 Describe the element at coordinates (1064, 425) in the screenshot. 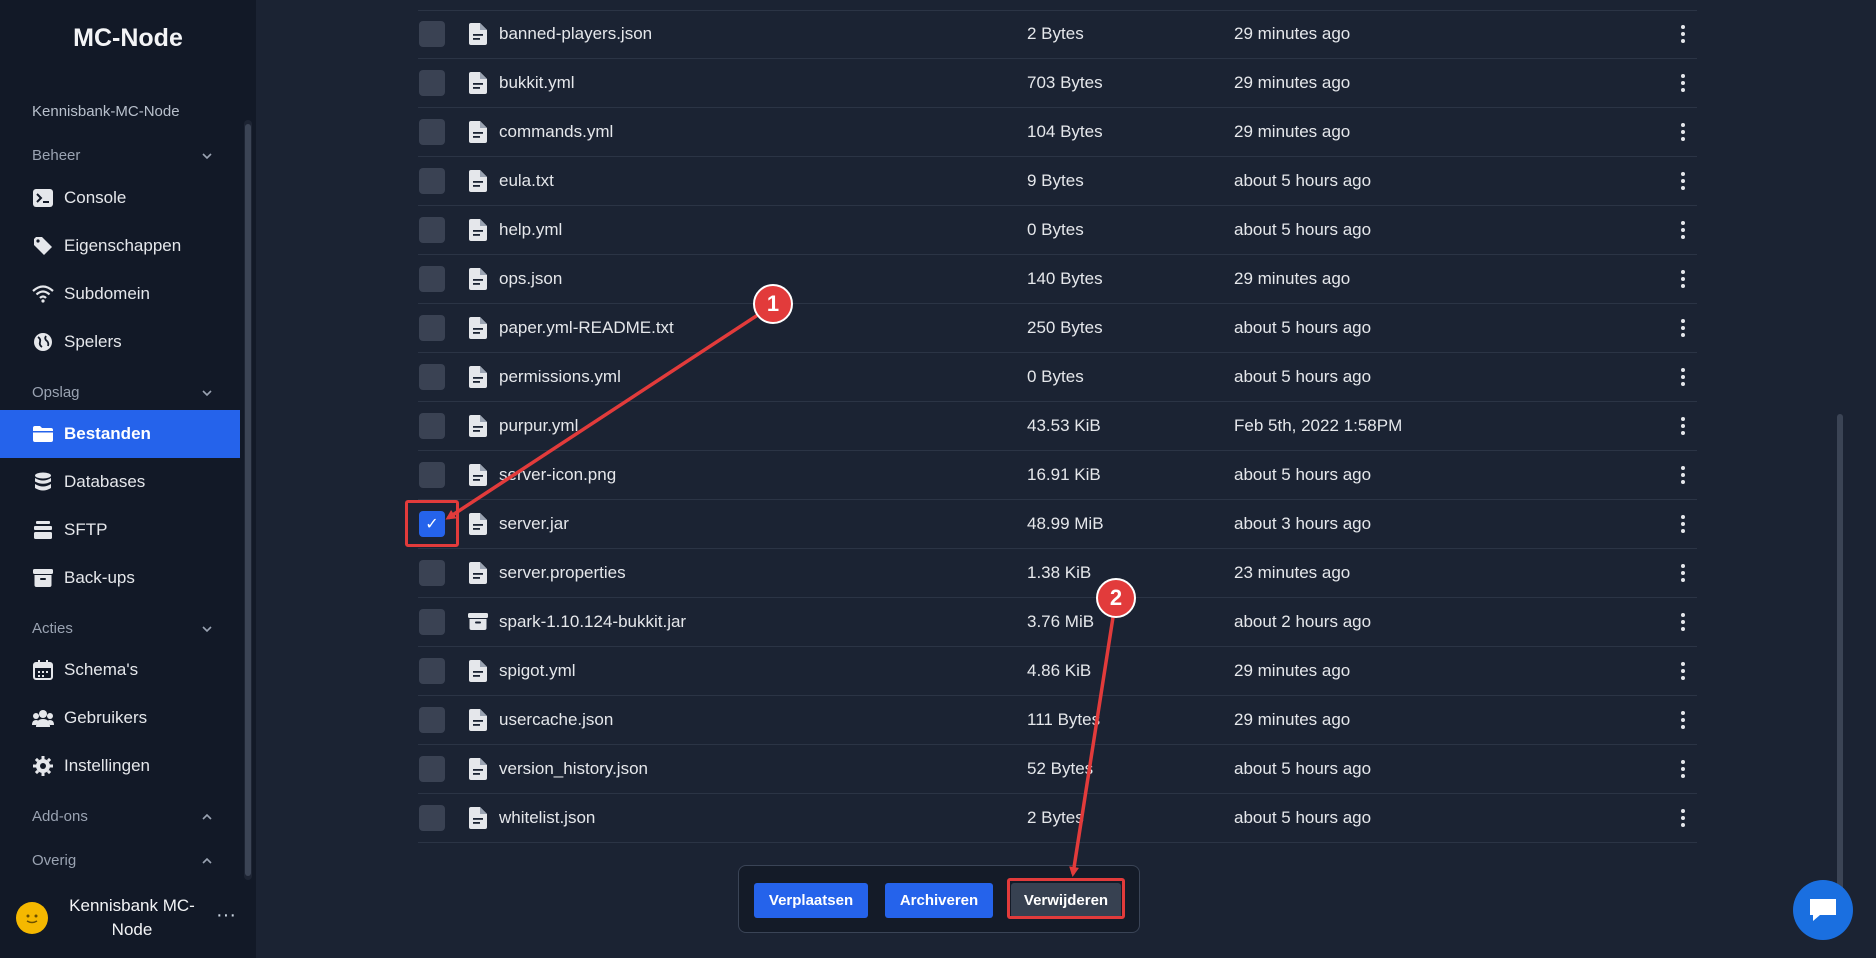

I see `file-size: 43.53 KiB` at that location.